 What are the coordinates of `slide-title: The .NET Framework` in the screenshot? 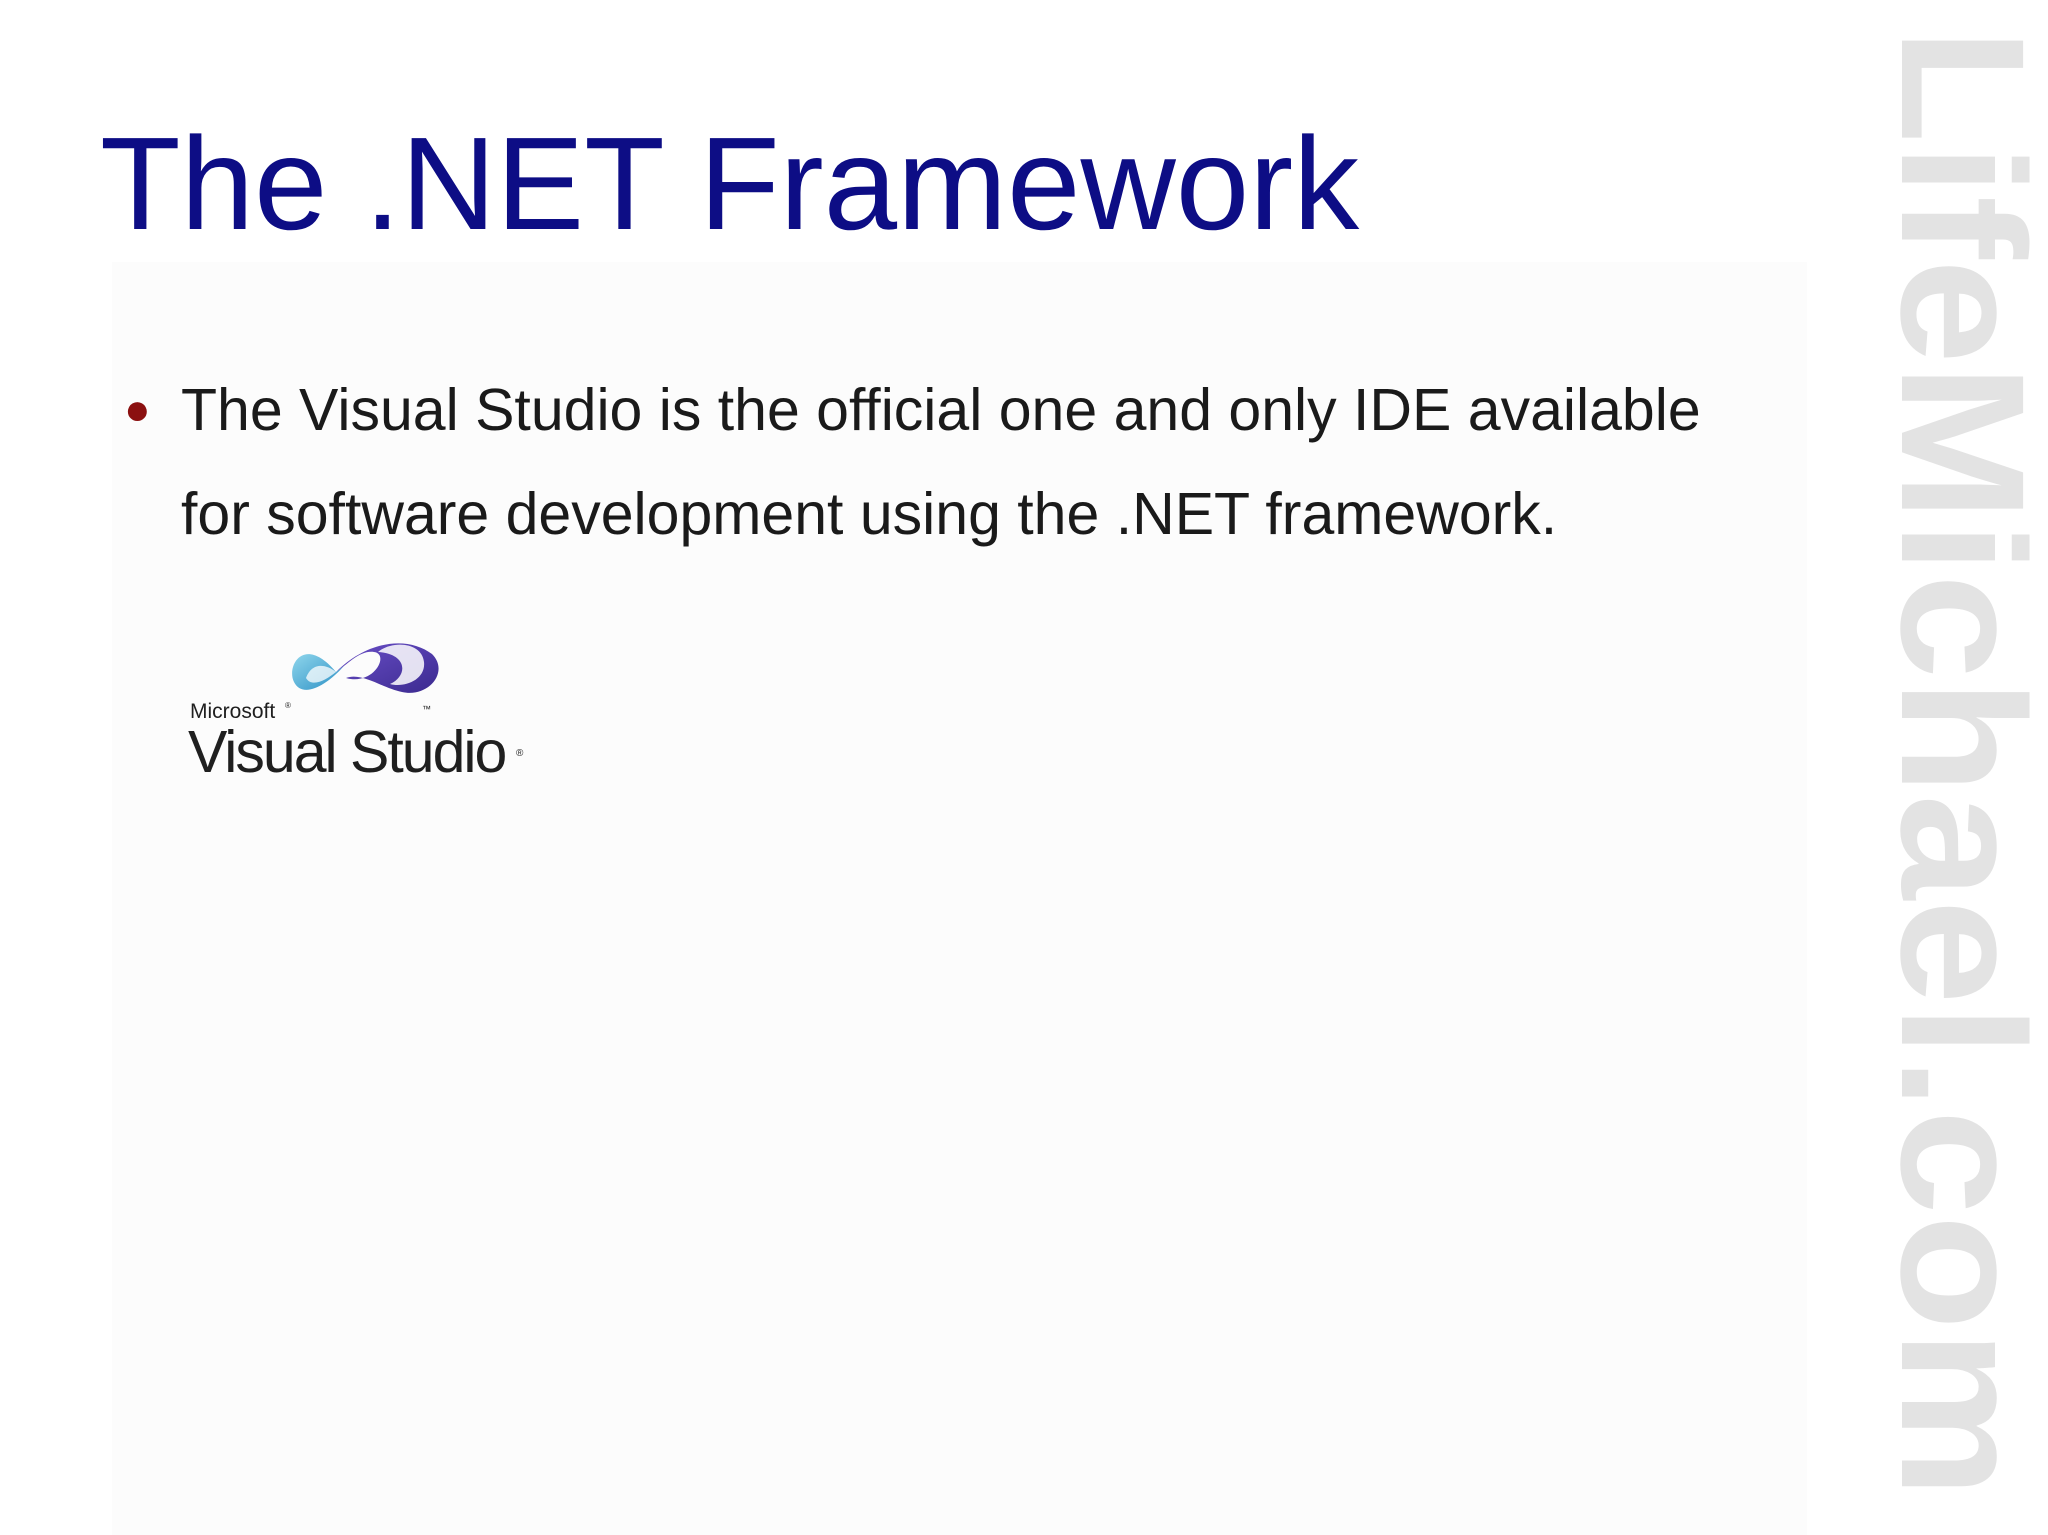 It's located at (730, 183).